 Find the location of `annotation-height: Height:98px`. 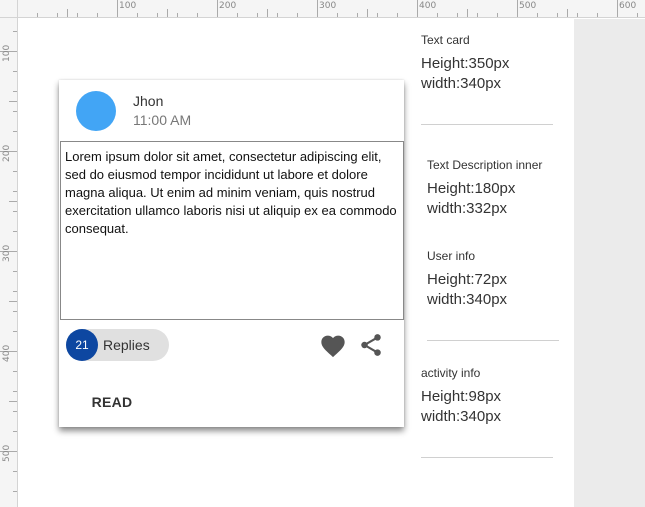

annotation-height: Height:98px is located at coordinates (461, 396).